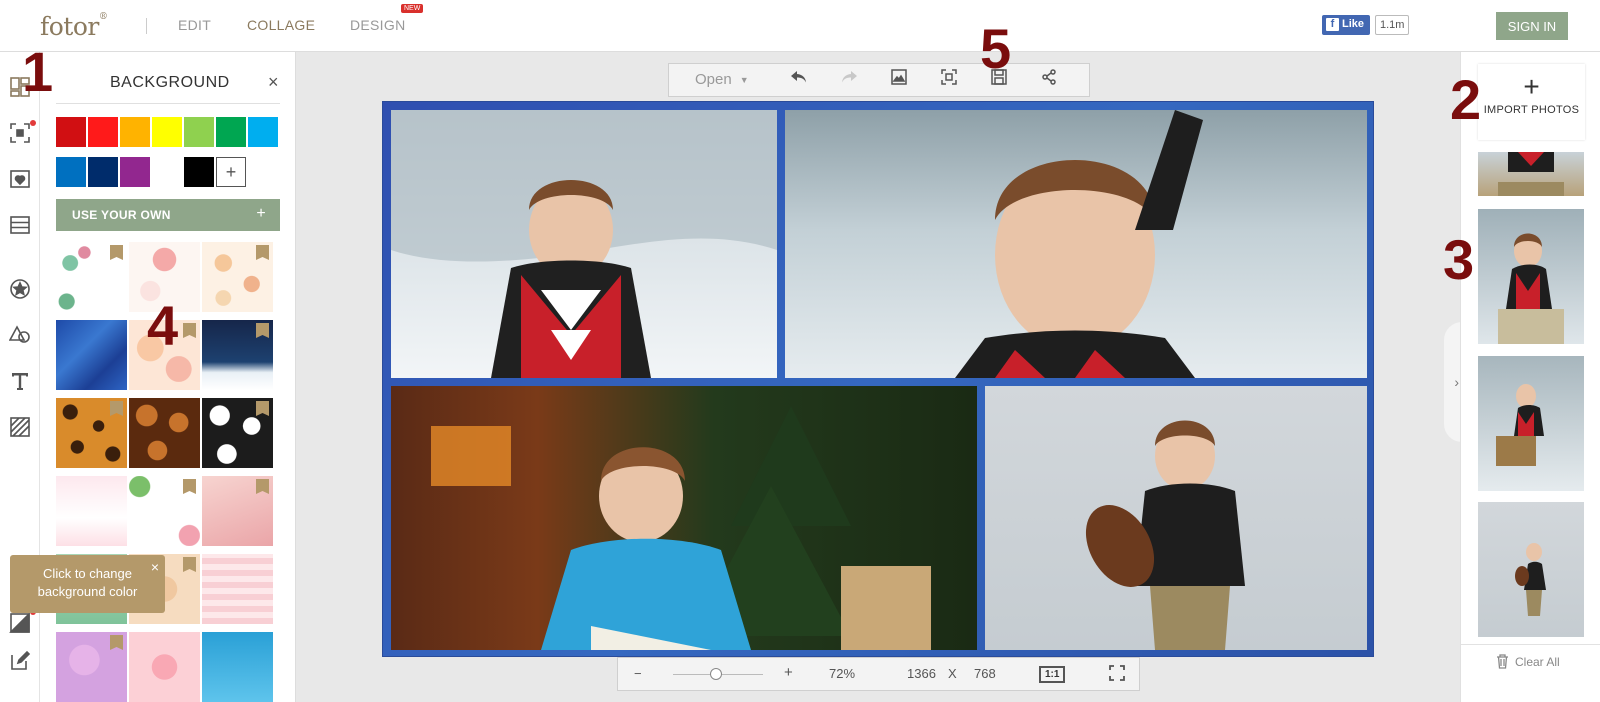  What do you see at coordinates (1459, 259) in the screenshot?
I see `annotation-marker-3: 3` at bounding box center [1459, 259].